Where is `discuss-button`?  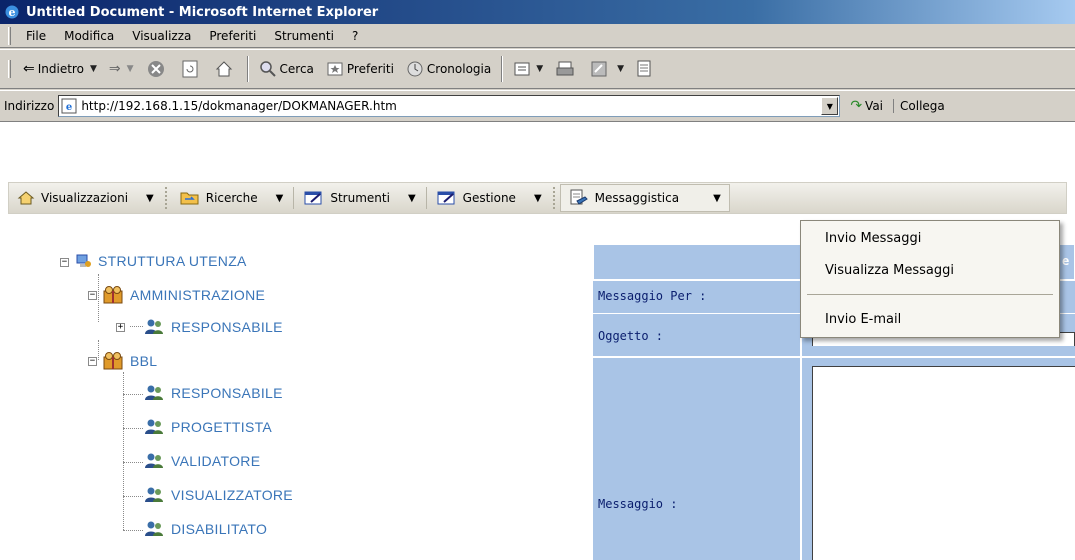 discuss-button is located at coordinates (645, 69).